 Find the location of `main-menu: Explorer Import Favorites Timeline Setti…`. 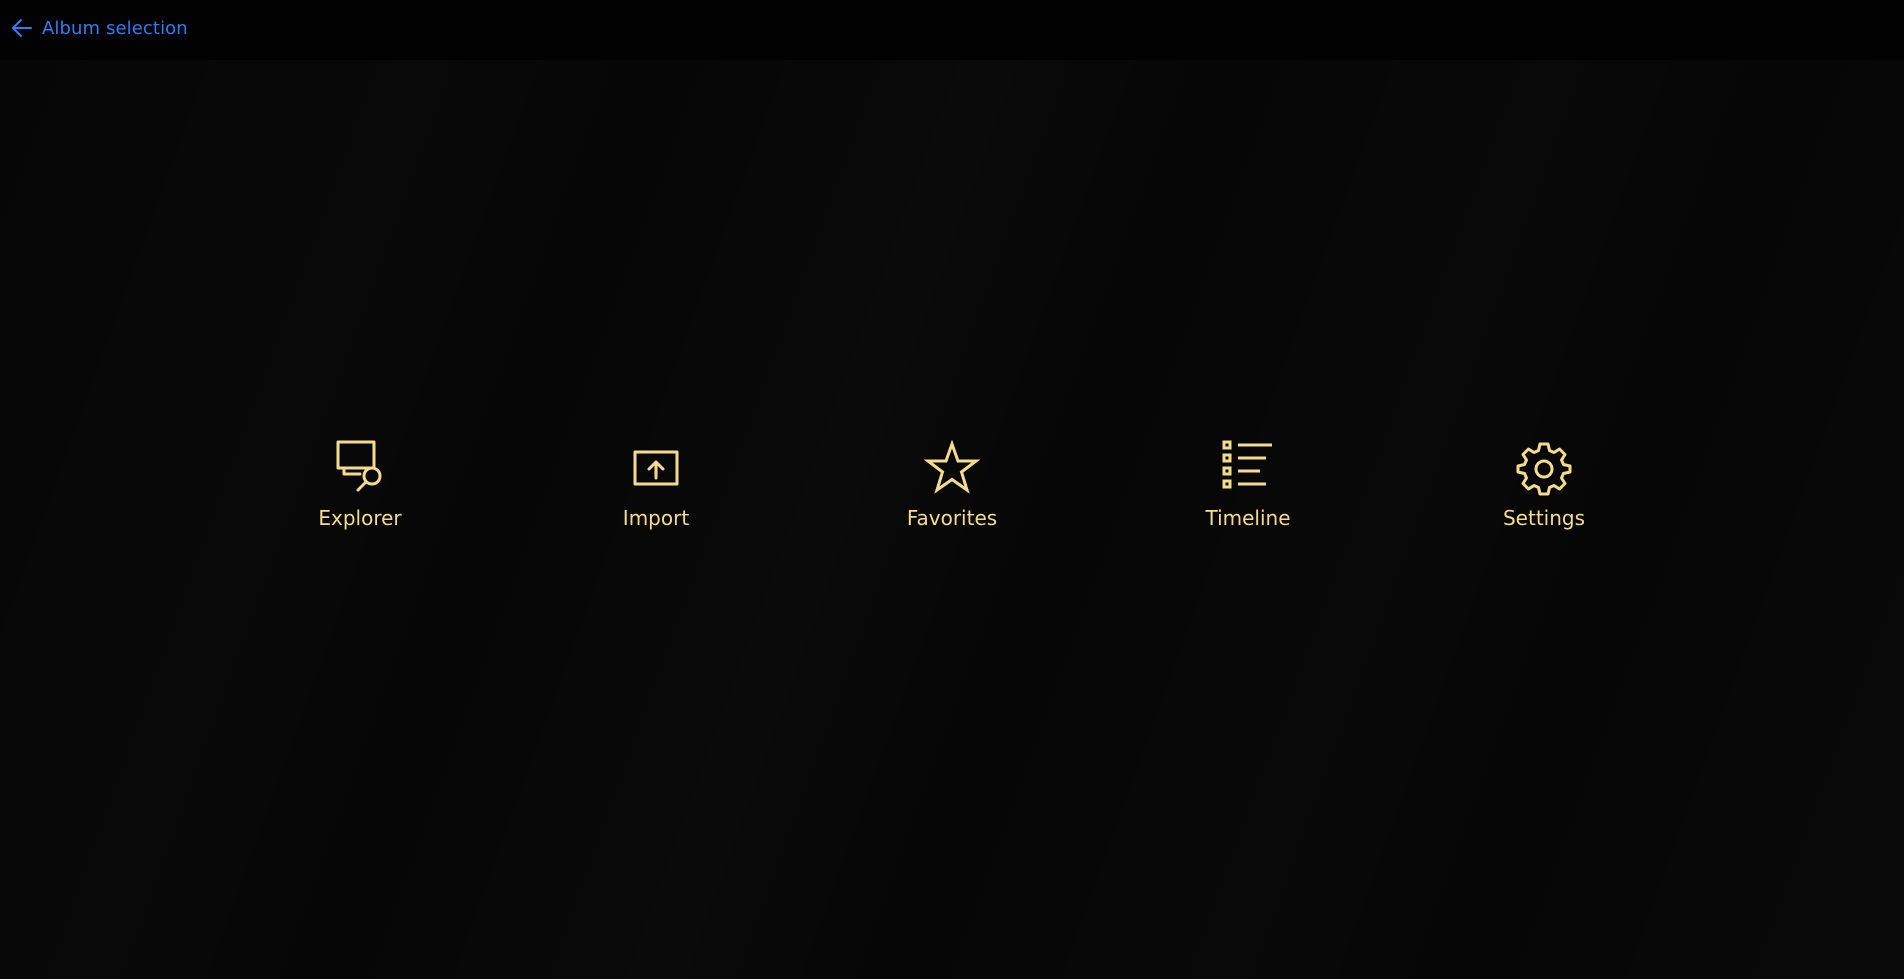

main-menu: Explorer Import Favorites Timeline Setti… is located at coordinates (952, 495).